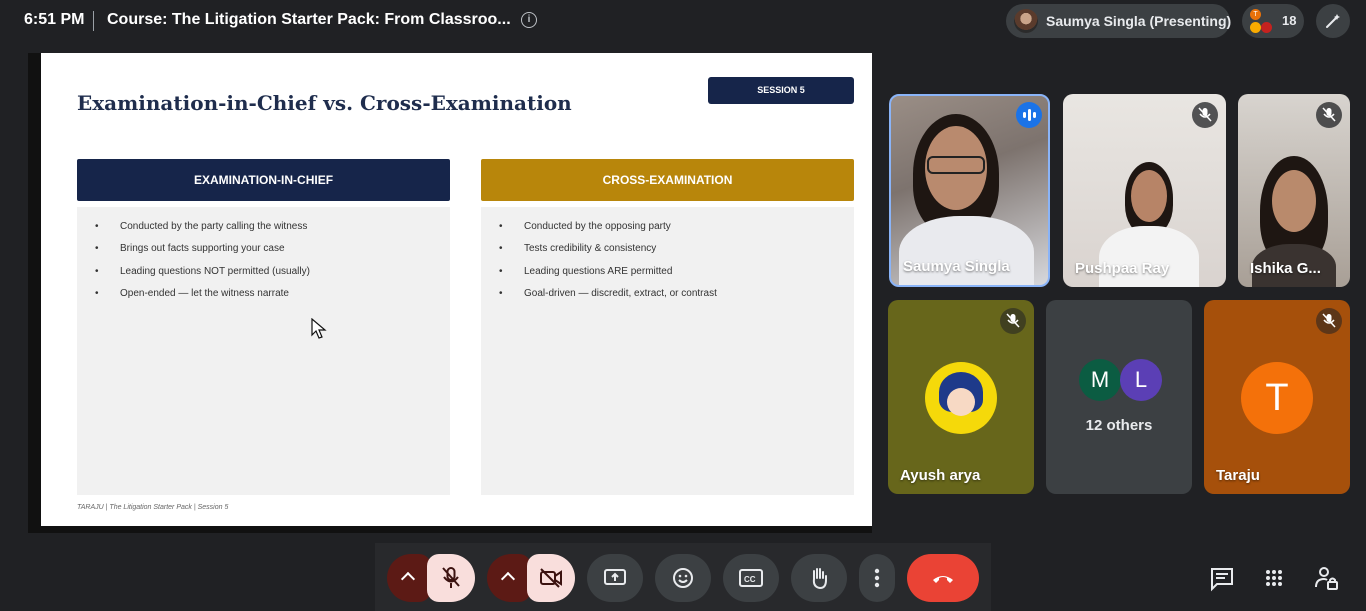 Image resolution: width=1366 pixels, height=611 pixels. Describe the element at coordinates (93, 21) in the screenshot. I see `title-divider` at that location.